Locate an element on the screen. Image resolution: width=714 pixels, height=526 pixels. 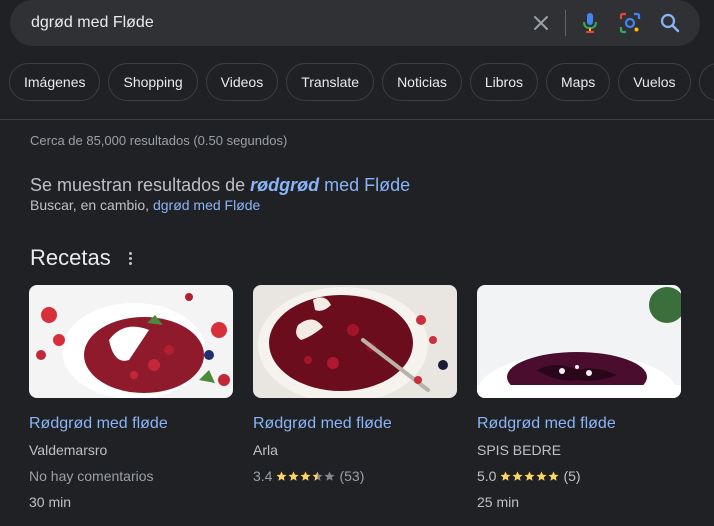
corrected-rest: med Fløde is located at coordinates (365, 185).